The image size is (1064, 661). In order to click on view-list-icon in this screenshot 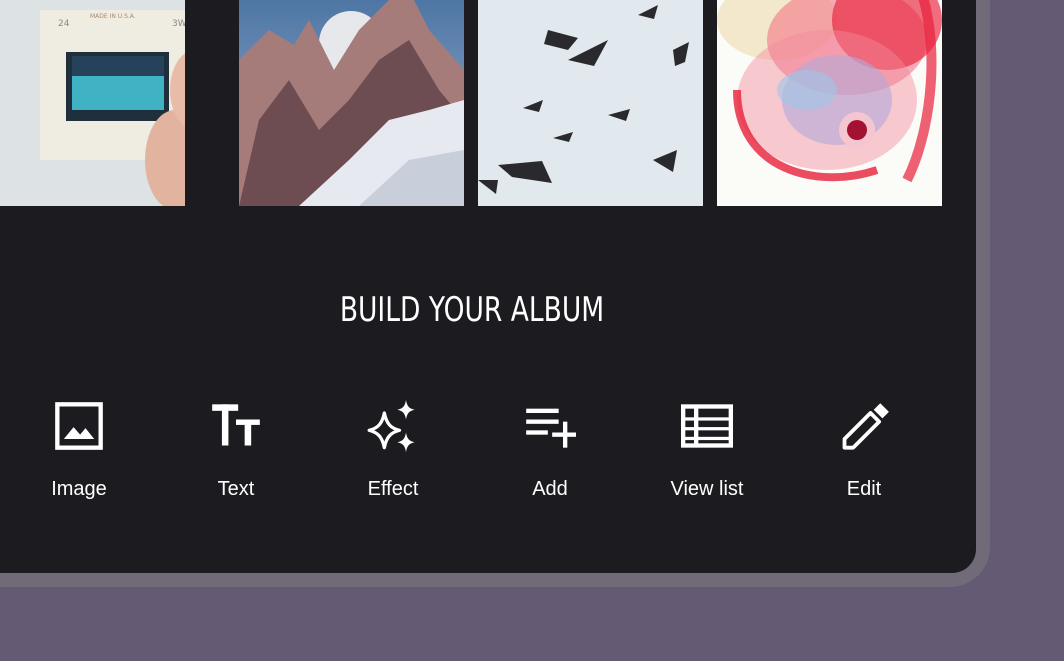, I will do `click(707, 426)`.